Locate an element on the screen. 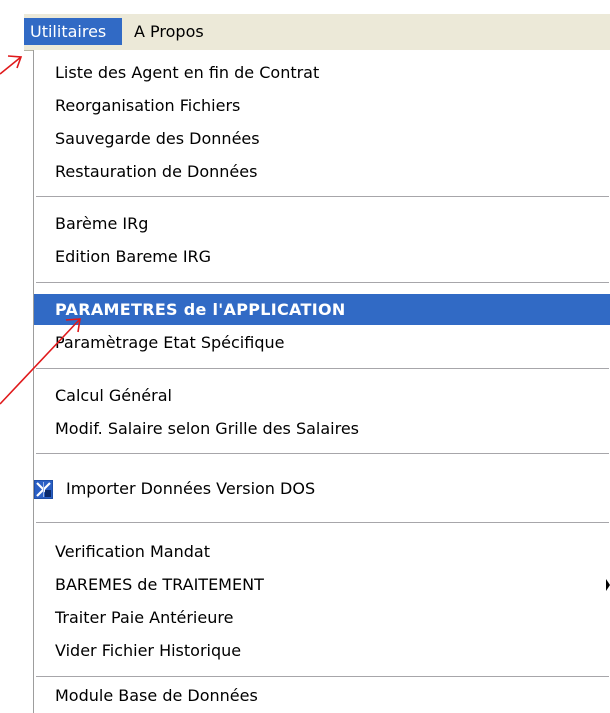 The height and width of the screenshot is (713, 610). menu-item-parametrage-etat-specifique: Paramètrage Etat Spécifique is located at coordinates (322, 343).